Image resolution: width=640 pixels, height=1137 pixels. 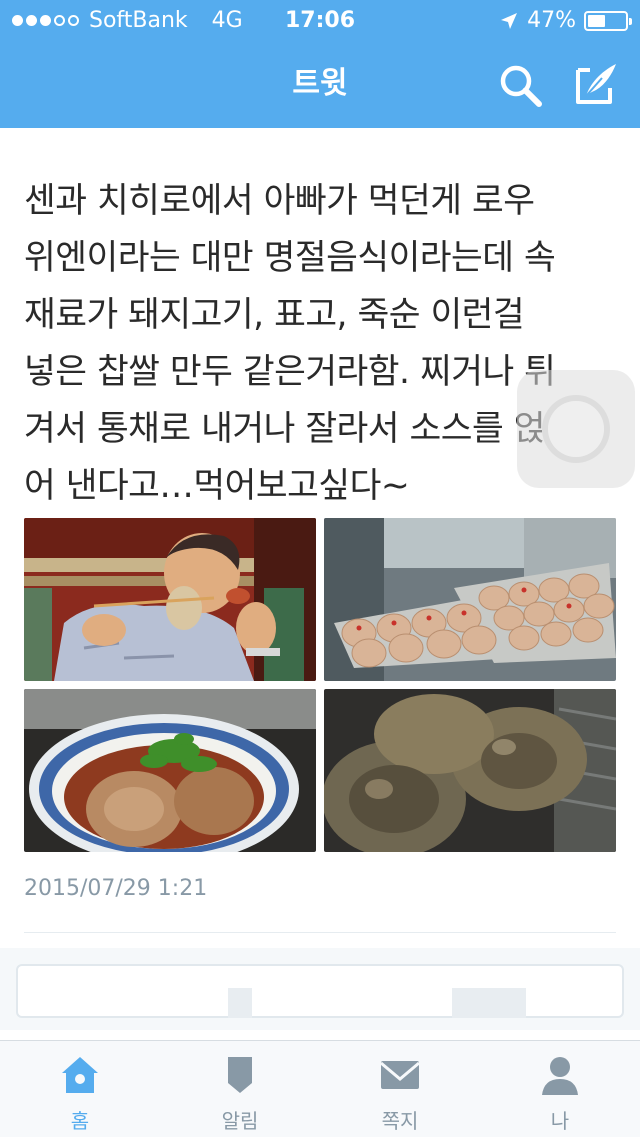 I want to click on search-button, so click(x=521, y=86).